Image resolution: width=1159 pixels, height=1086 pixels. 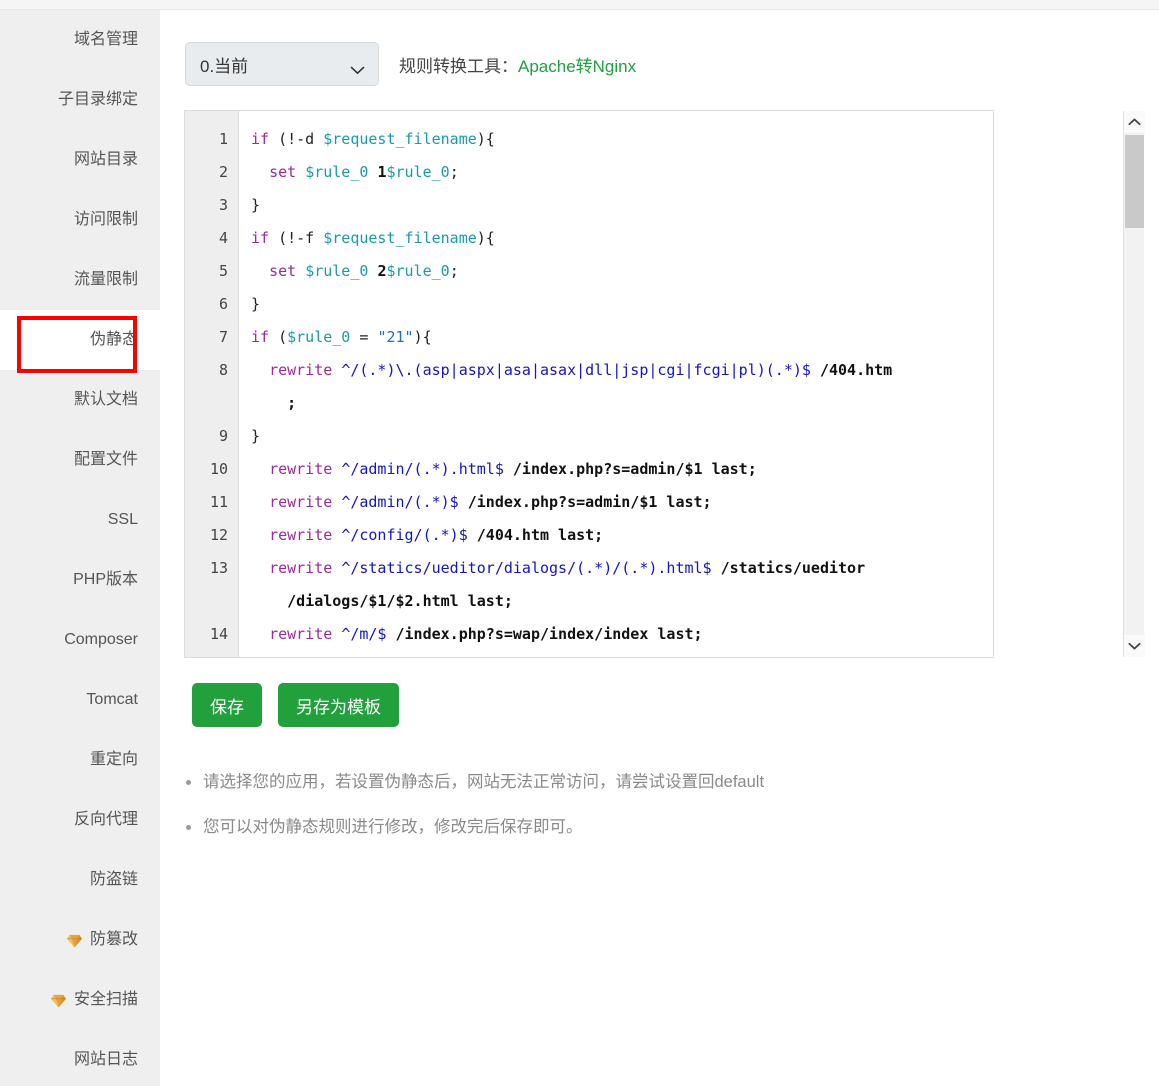 I want to click on editor-scrollbar, so click(x=1134, y=384).